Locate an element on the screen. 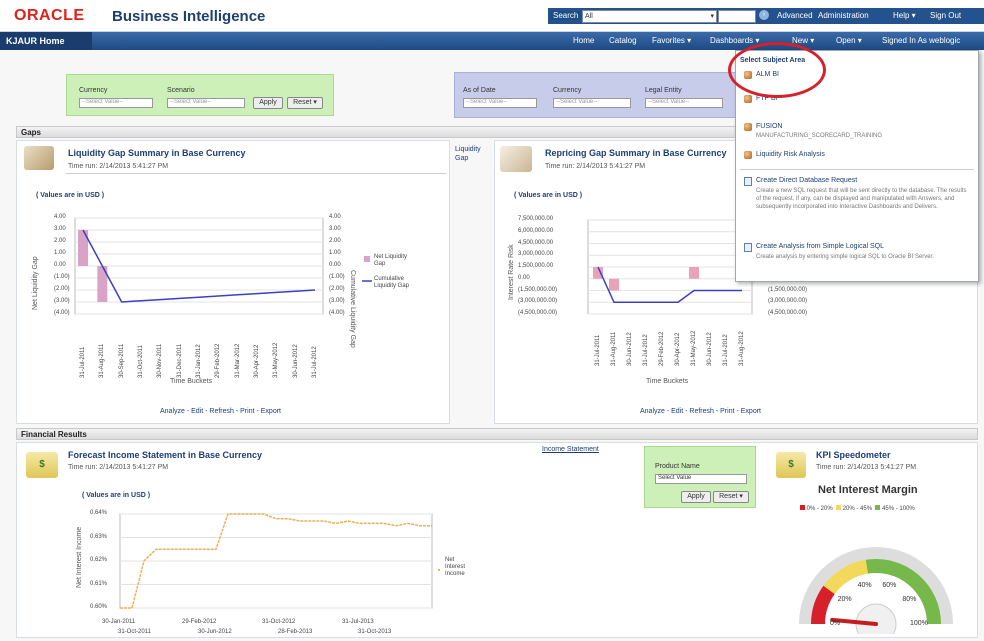  chart1-right-tick: 2.00 is located at coordinates (335, 241).